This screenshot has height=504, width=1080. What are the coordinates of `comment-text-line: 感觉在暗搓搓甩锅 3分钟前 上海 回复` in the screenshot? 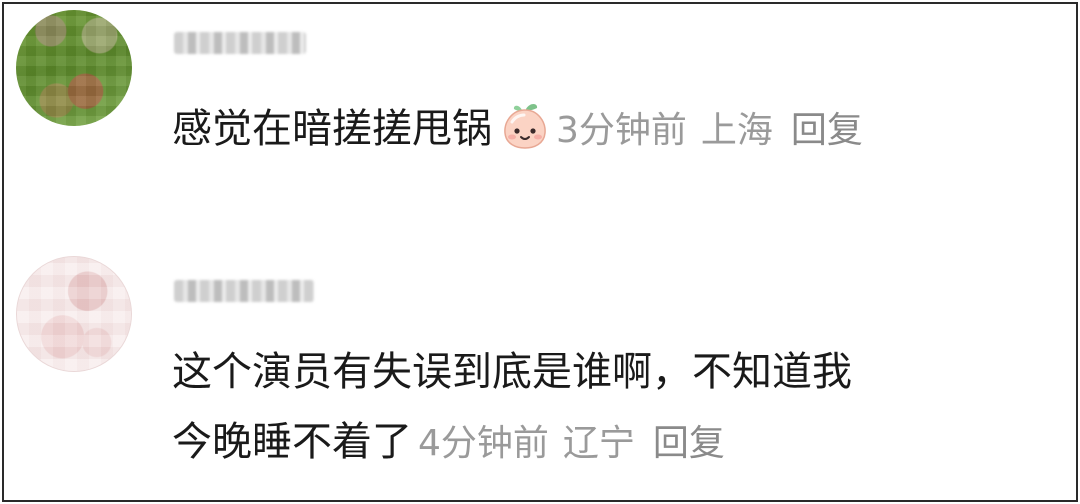 It's located at (517, 129).